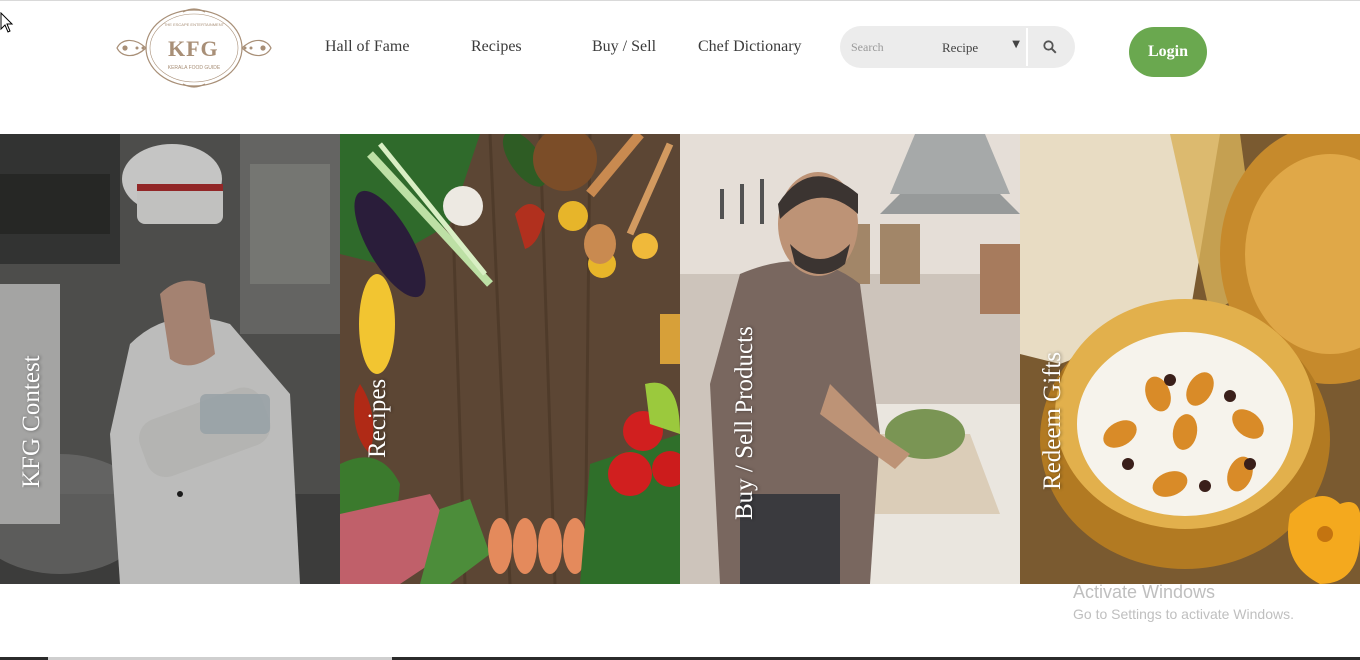  Describe the element at coordinates (980, 47) in the screenshot. I see `search-category-select: Recipe ▼` at that location.